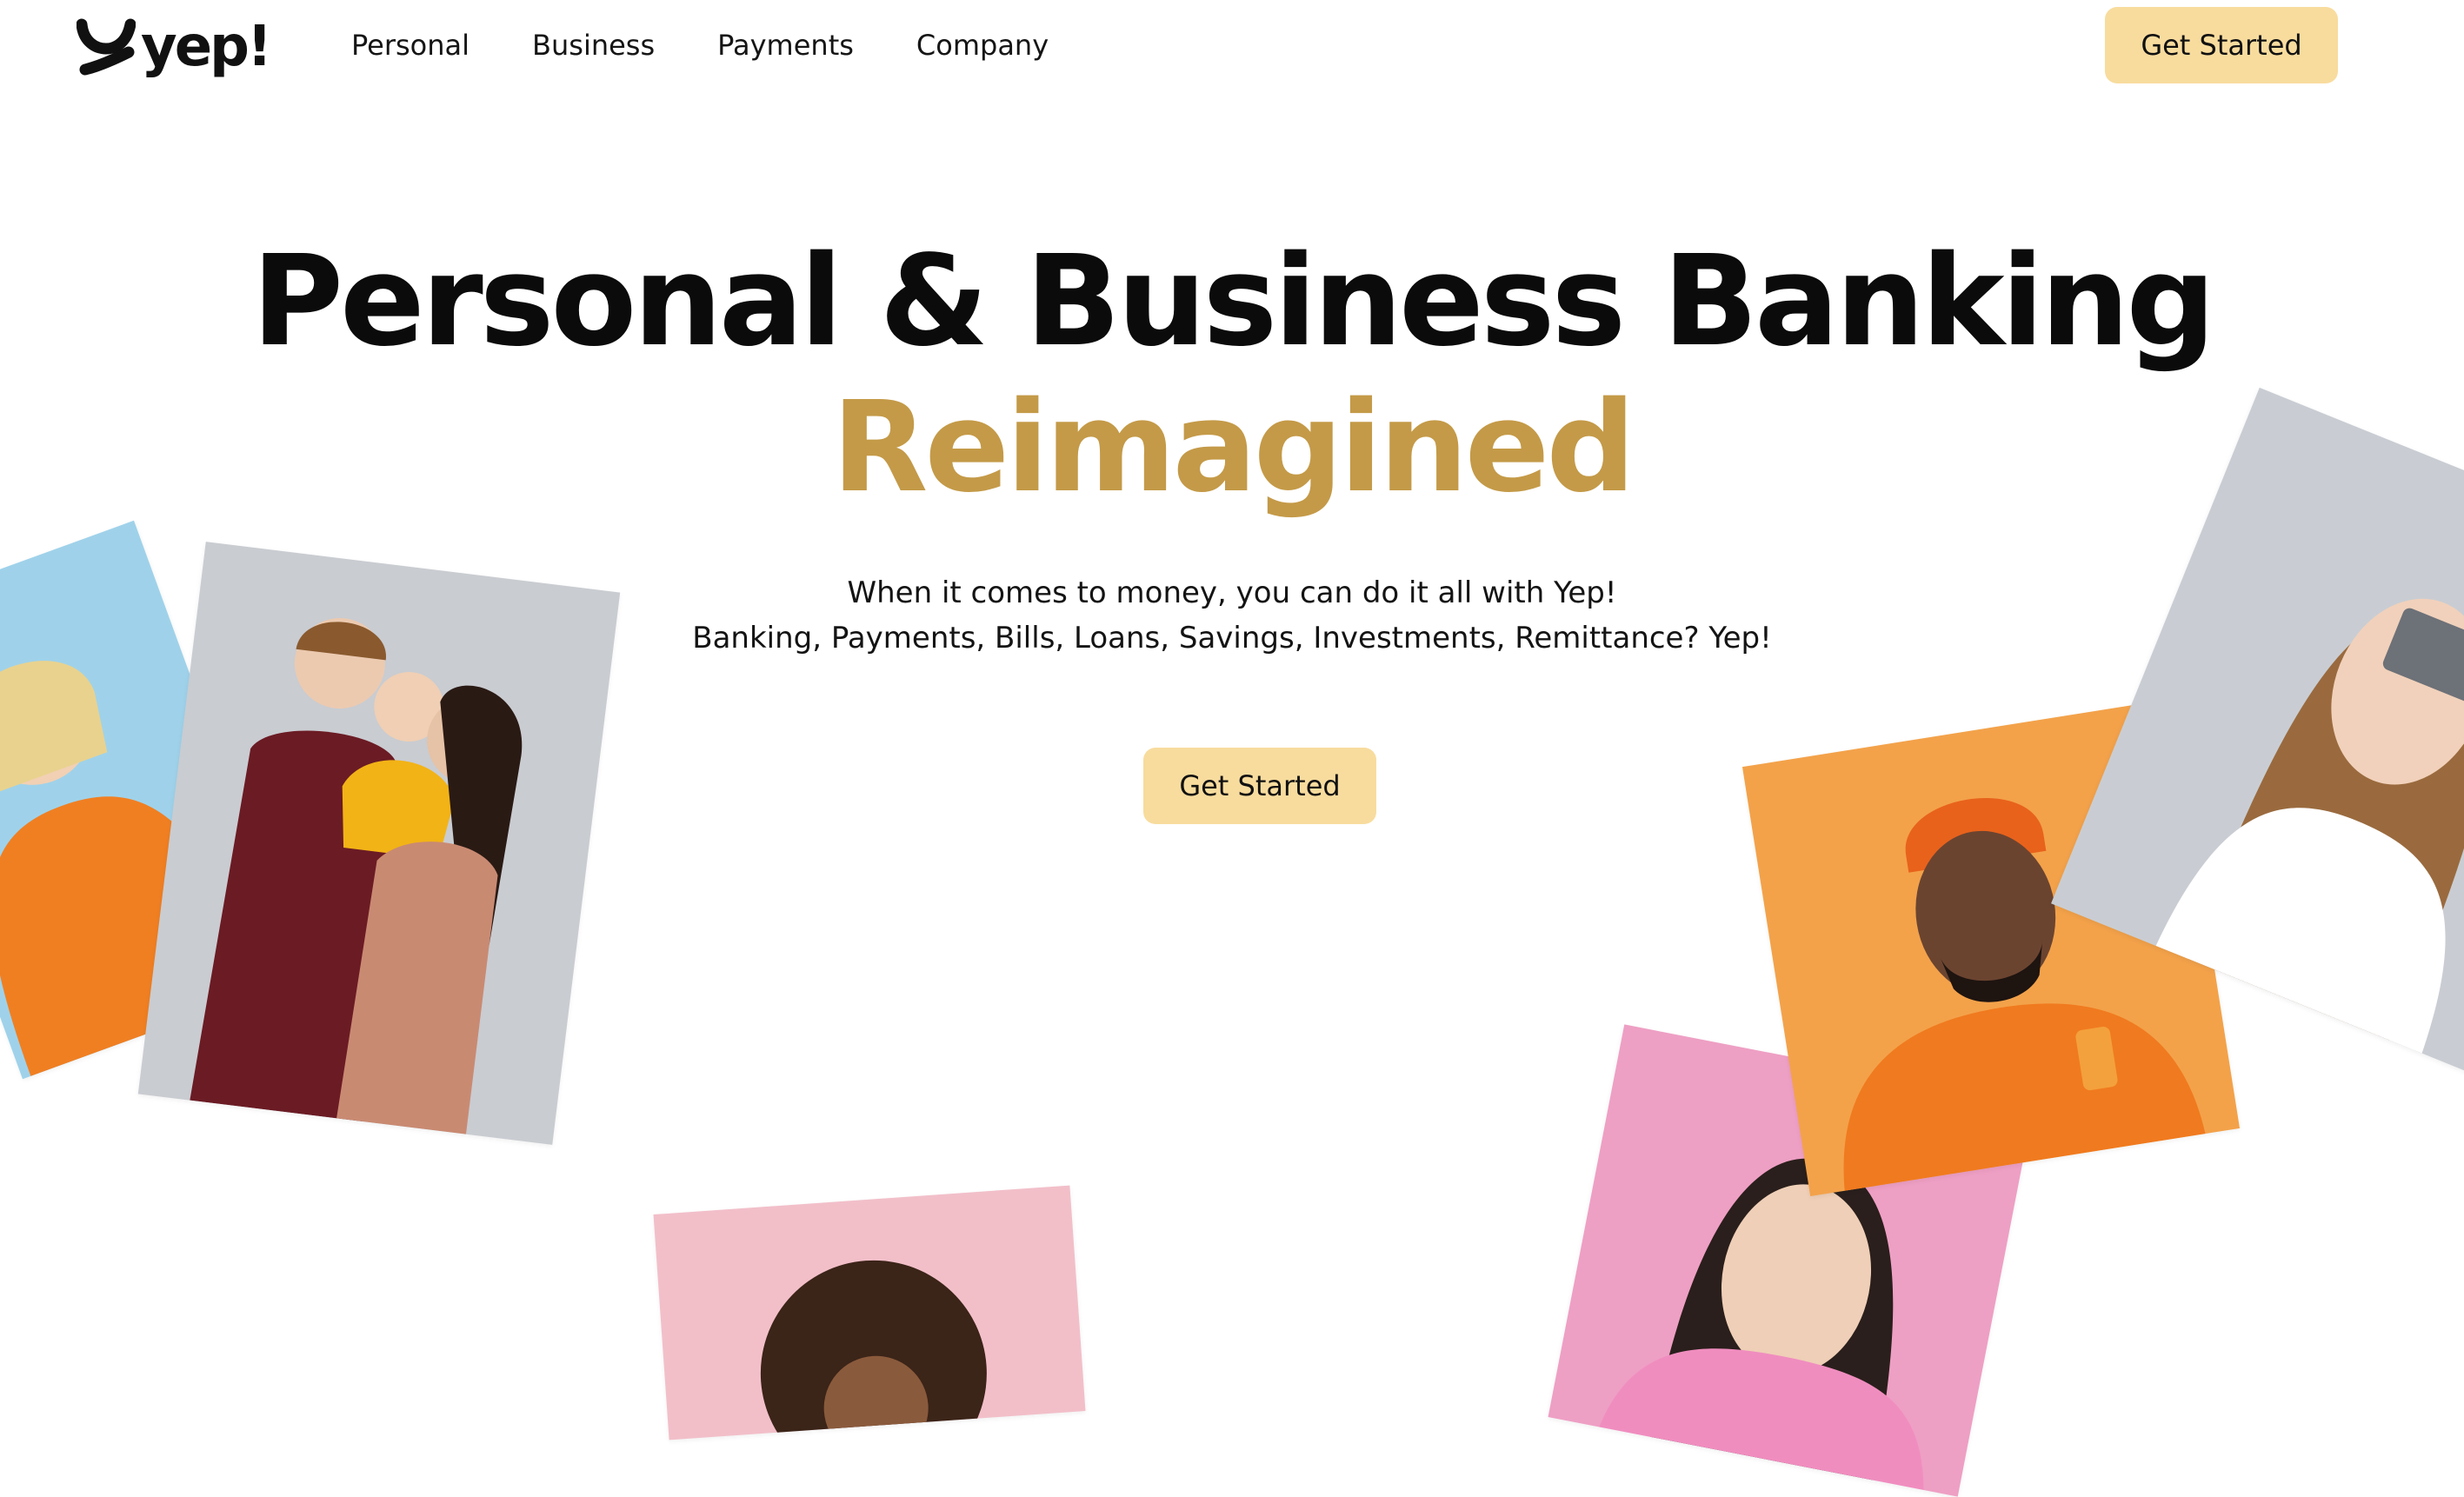  What do you see at coordinates (106, 47) in the screenshot?
I see `yep-logo-icon` at bounding box center [106, 47].